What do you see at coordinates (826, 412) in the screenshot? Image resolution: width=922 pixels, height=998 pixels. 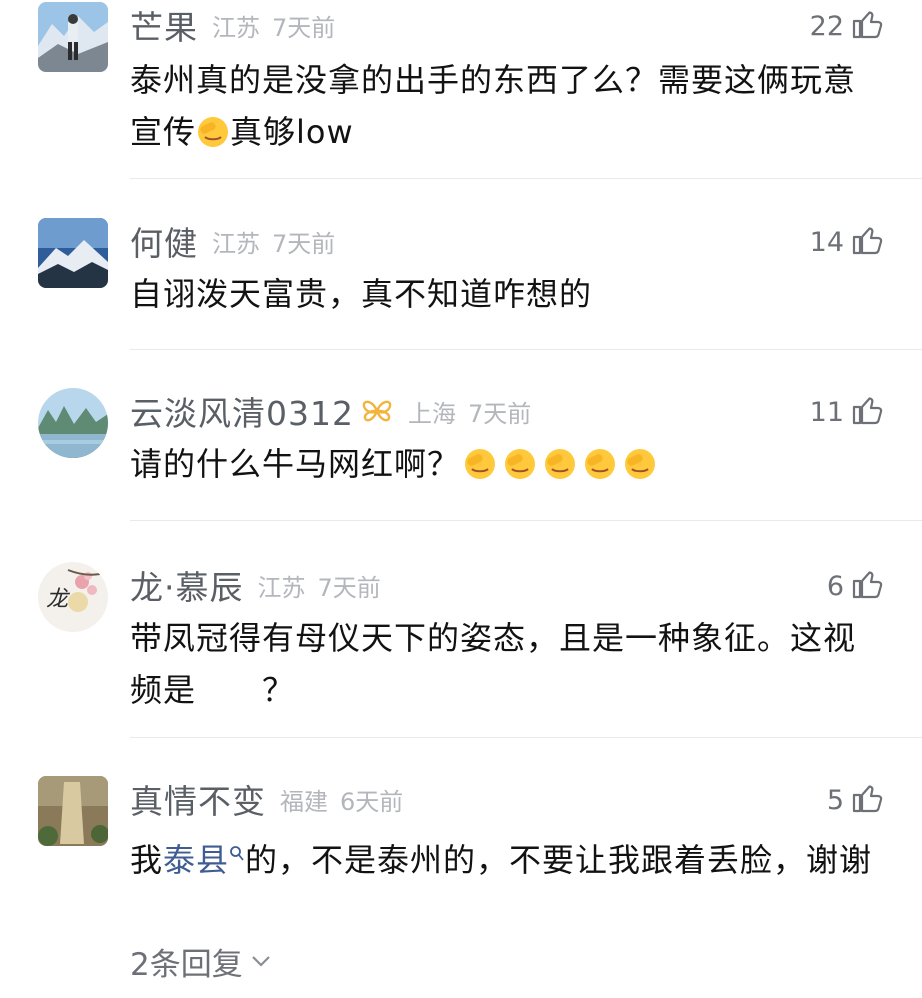 I see `like-count: 11` at bounding box center [826, 412].